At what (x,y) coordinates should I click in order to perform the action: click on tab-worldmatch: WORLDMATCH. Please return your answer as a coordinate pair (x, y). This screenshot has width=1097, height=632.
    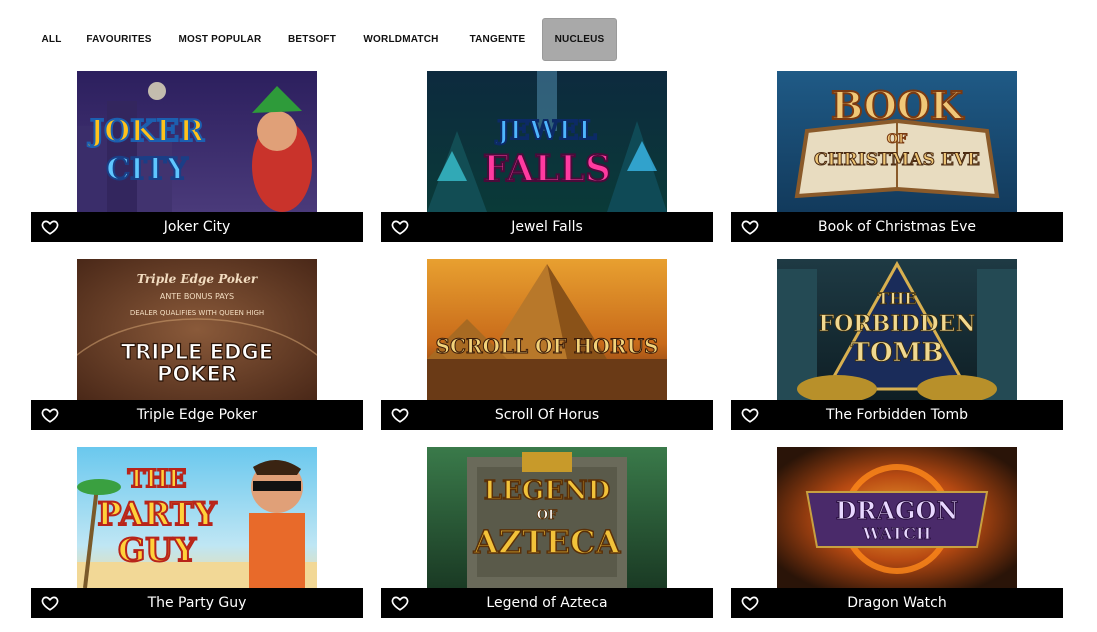
    Looking at the image, I should click on (401, 39).